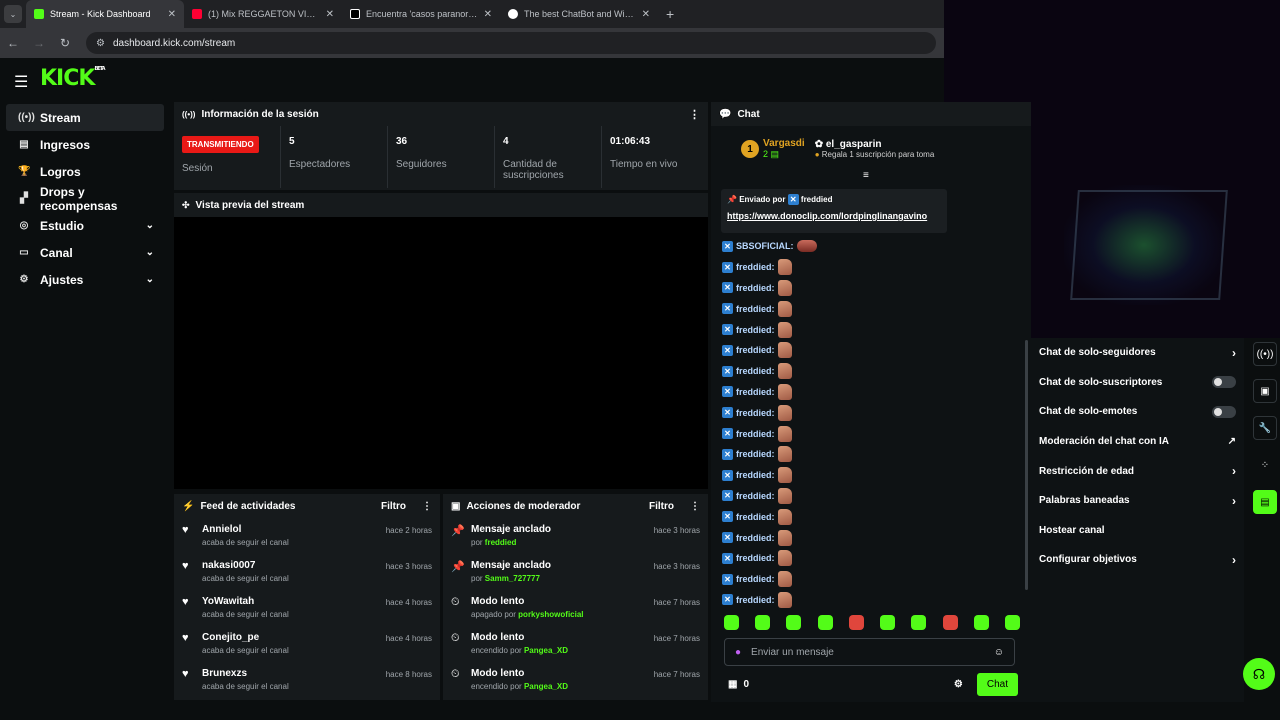 This screenshot has width=1280, height=720. Describe the element at coordinates (1137, 501) in the screenshot. I see `setting-palabras-baneadas: Palabras baneadas ›` at that location.